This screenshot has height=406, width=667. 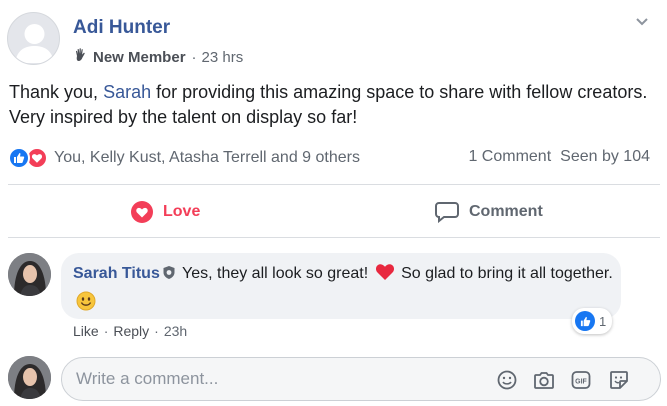 I want to click on gif-icon: GIF, so click(x=581, y=380).